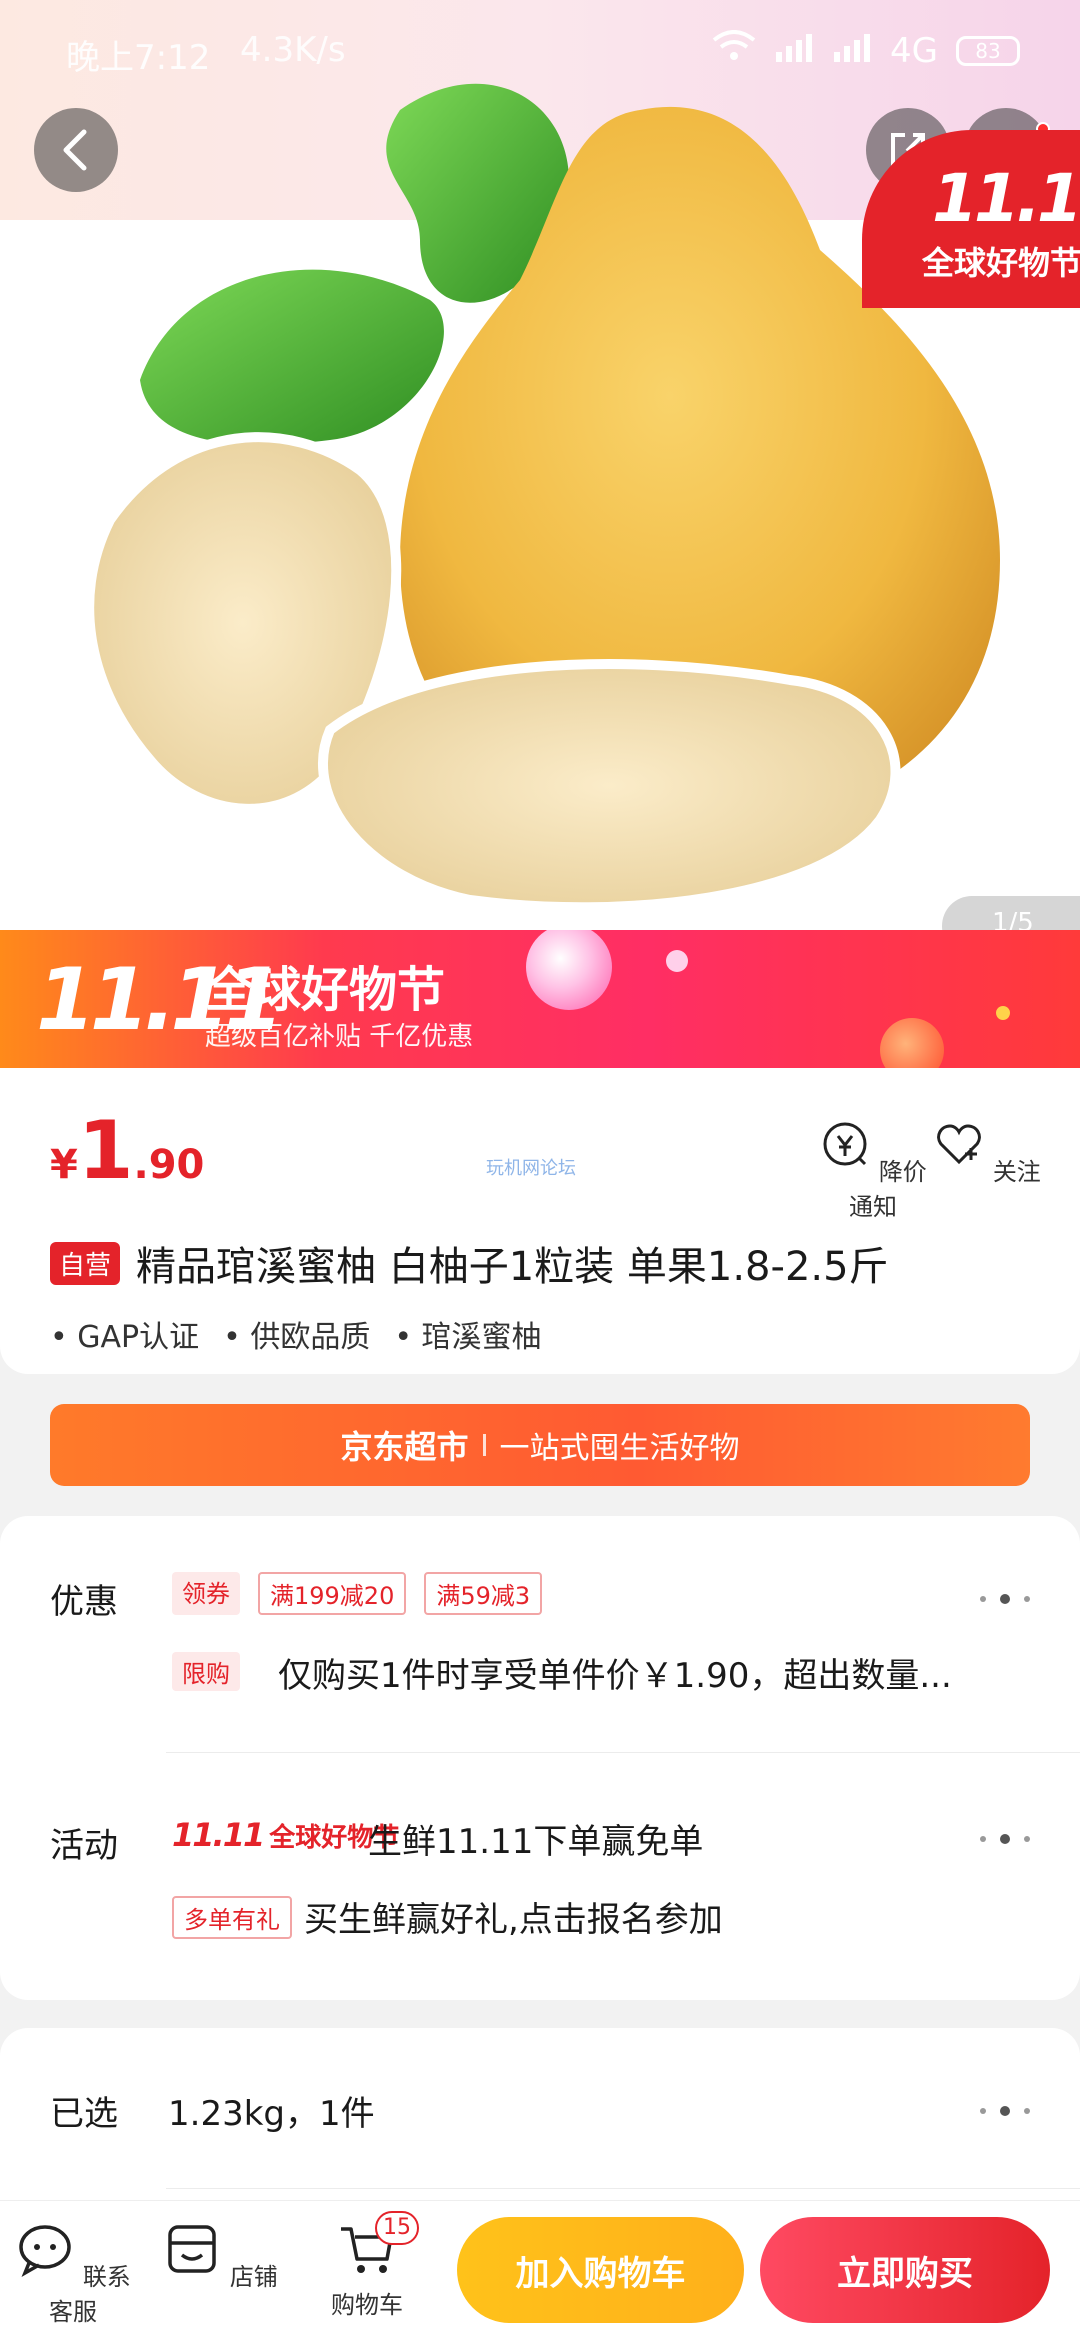  What do you see at coordinates (1005, 1599) in the screenshot?
I see `discount-more-icon` at bounding box center [1005, 1599].